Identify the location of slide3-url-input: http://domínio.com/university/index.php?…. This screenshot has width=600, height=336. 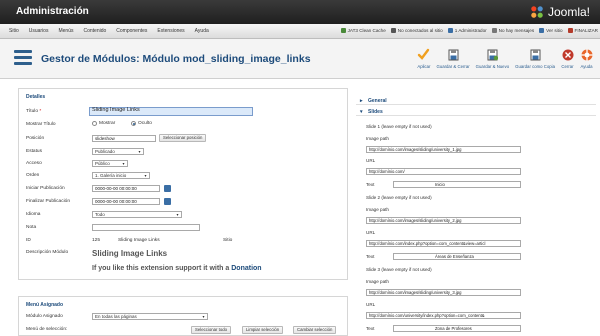
(443, 315).